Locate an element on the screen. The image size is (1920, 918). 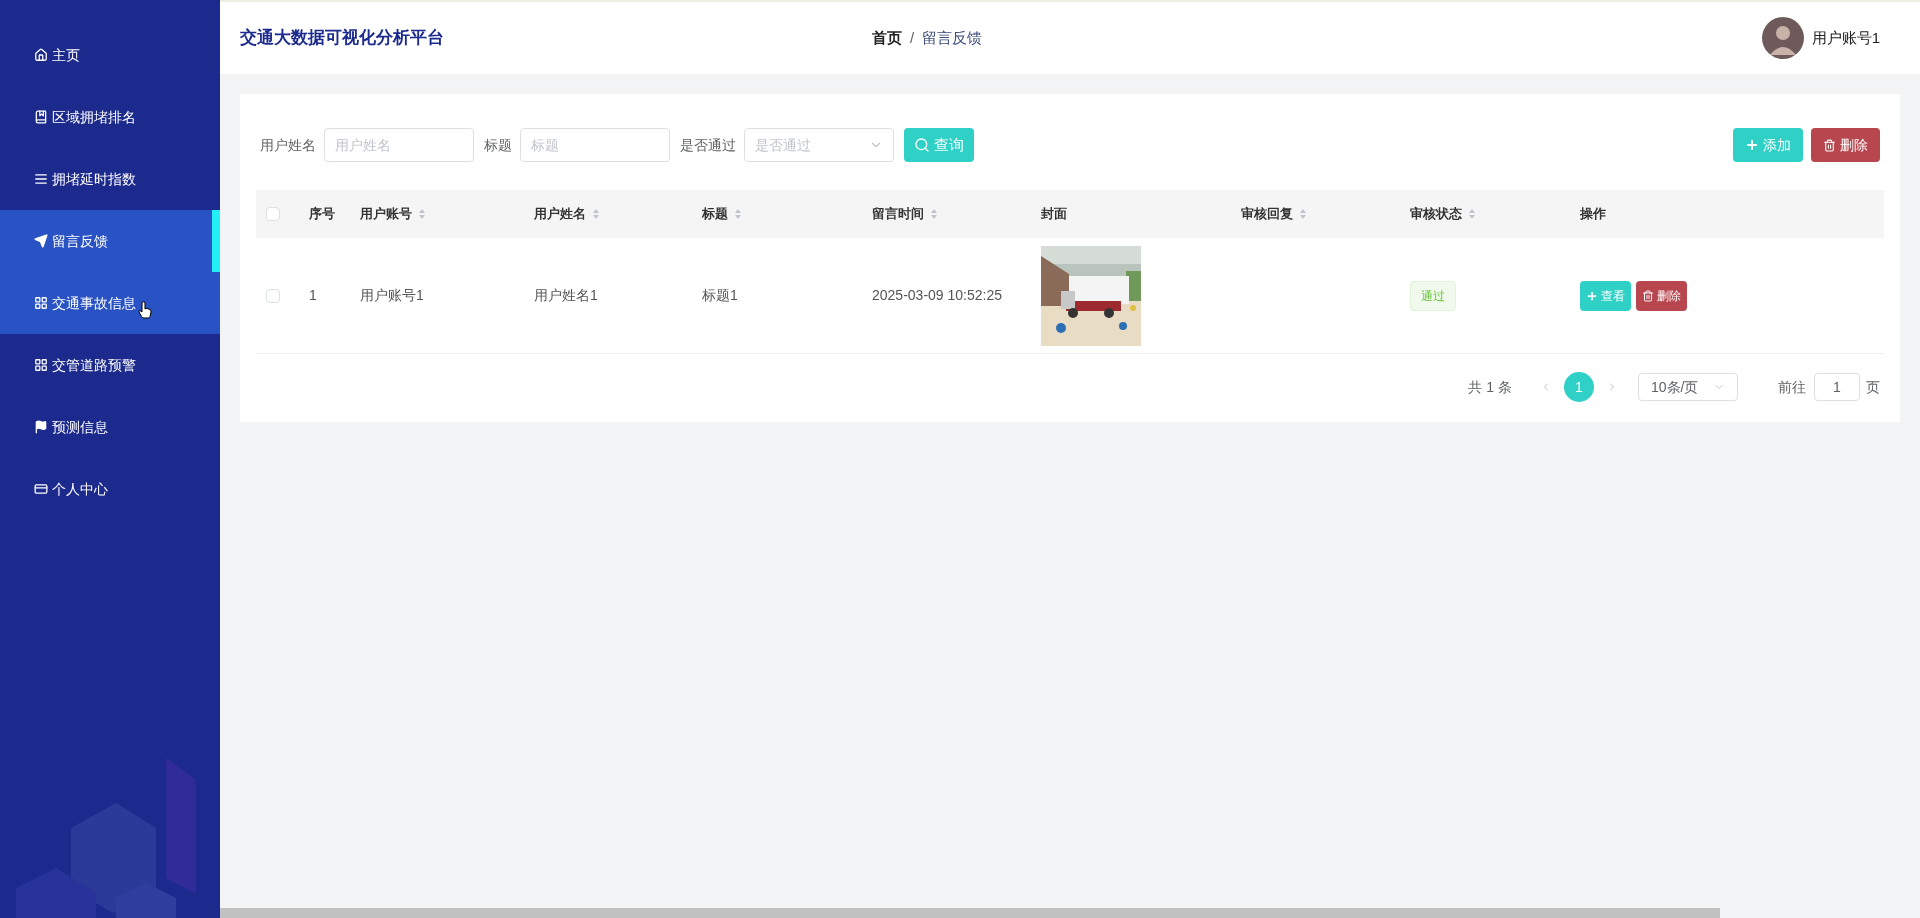
book-icon is located at coordinates (41, 117).